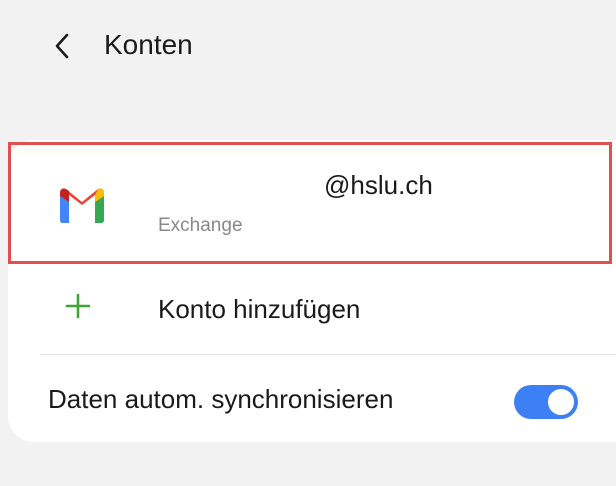  I want to click on gmail-icon, so click(82, 205).